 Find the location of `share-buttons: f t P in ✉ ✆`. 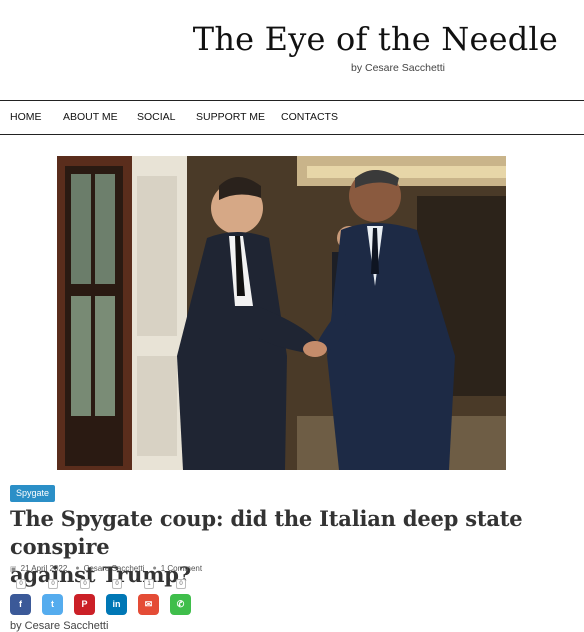

share-buttons: f t P in ✉ ✆ is located at coordinates (105, 604).